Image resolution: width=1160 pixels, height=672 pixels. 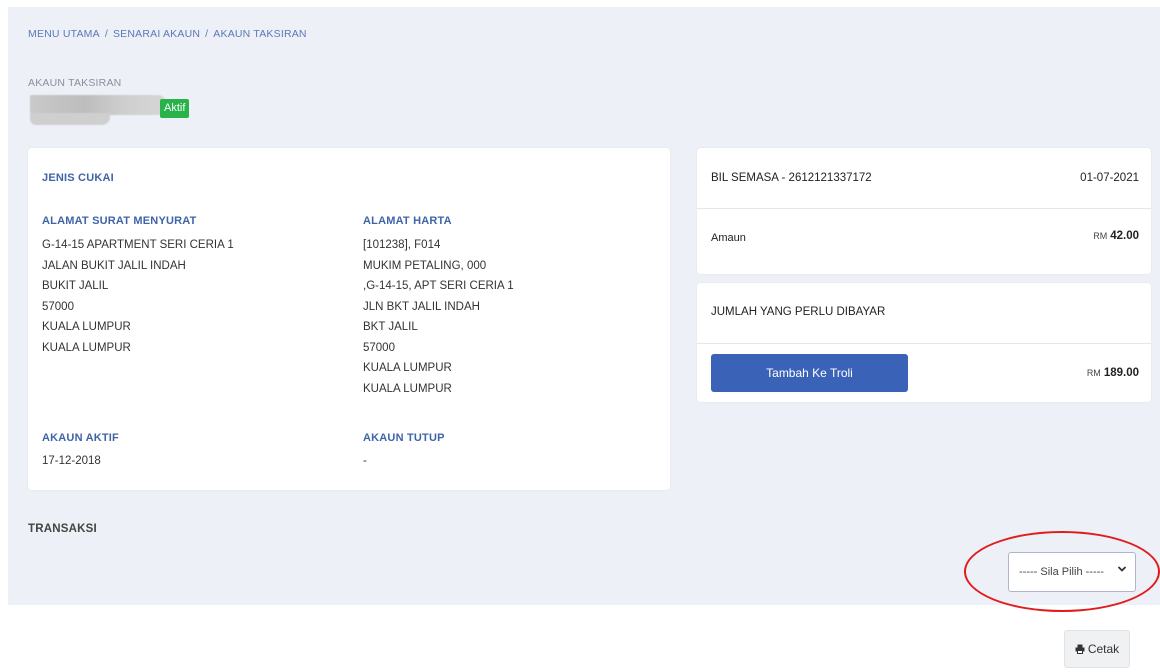 I want to click on jenis-cukai-label: JENIS CUKAI, so click(x=78, y=178).